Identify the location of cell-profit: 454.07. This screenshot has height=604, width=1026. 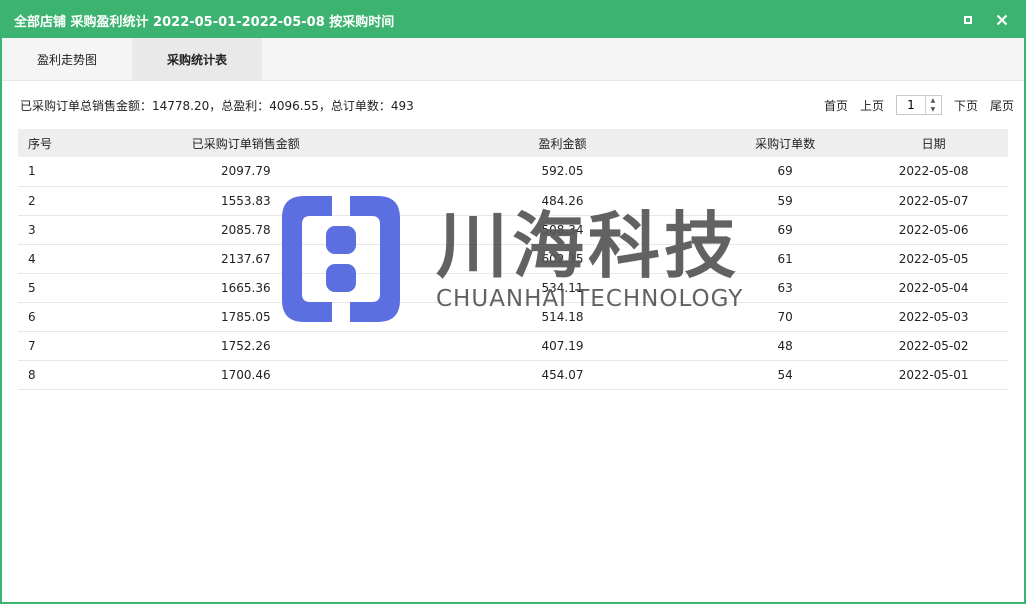
(562, 374).